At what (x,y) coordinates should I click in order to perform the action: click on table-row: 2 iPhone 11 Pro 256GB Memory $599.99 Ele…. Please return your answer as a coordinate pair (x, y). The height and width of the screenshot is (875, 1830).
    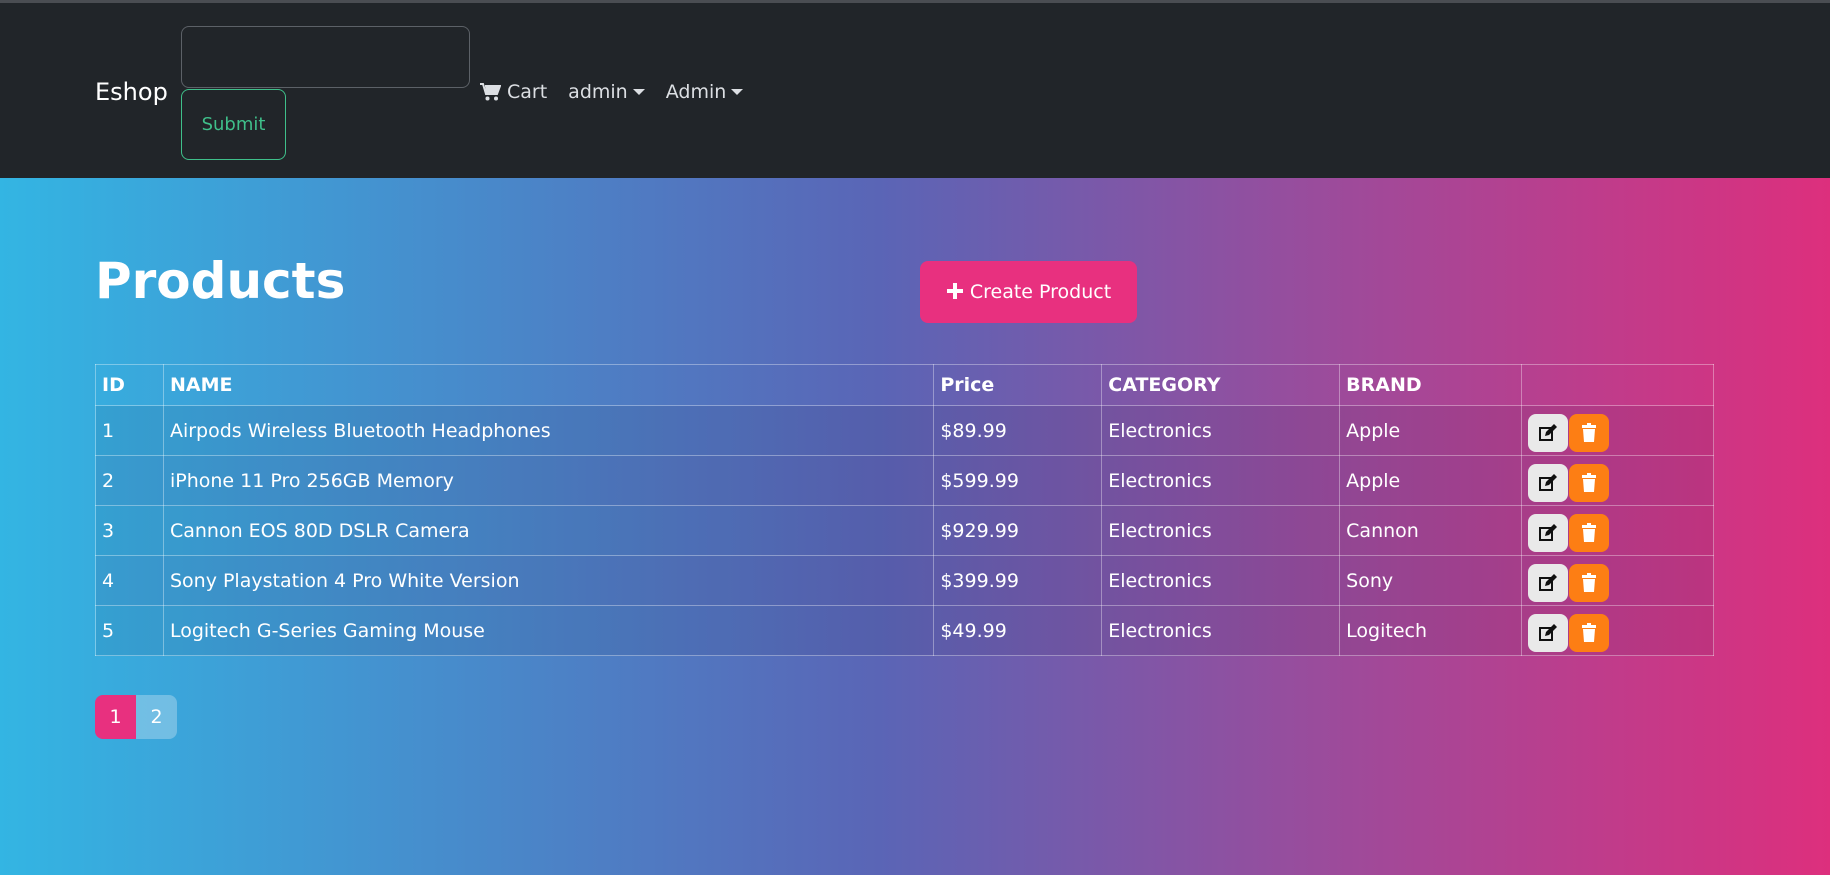
    Looking at the image, I should click on (904, 480).